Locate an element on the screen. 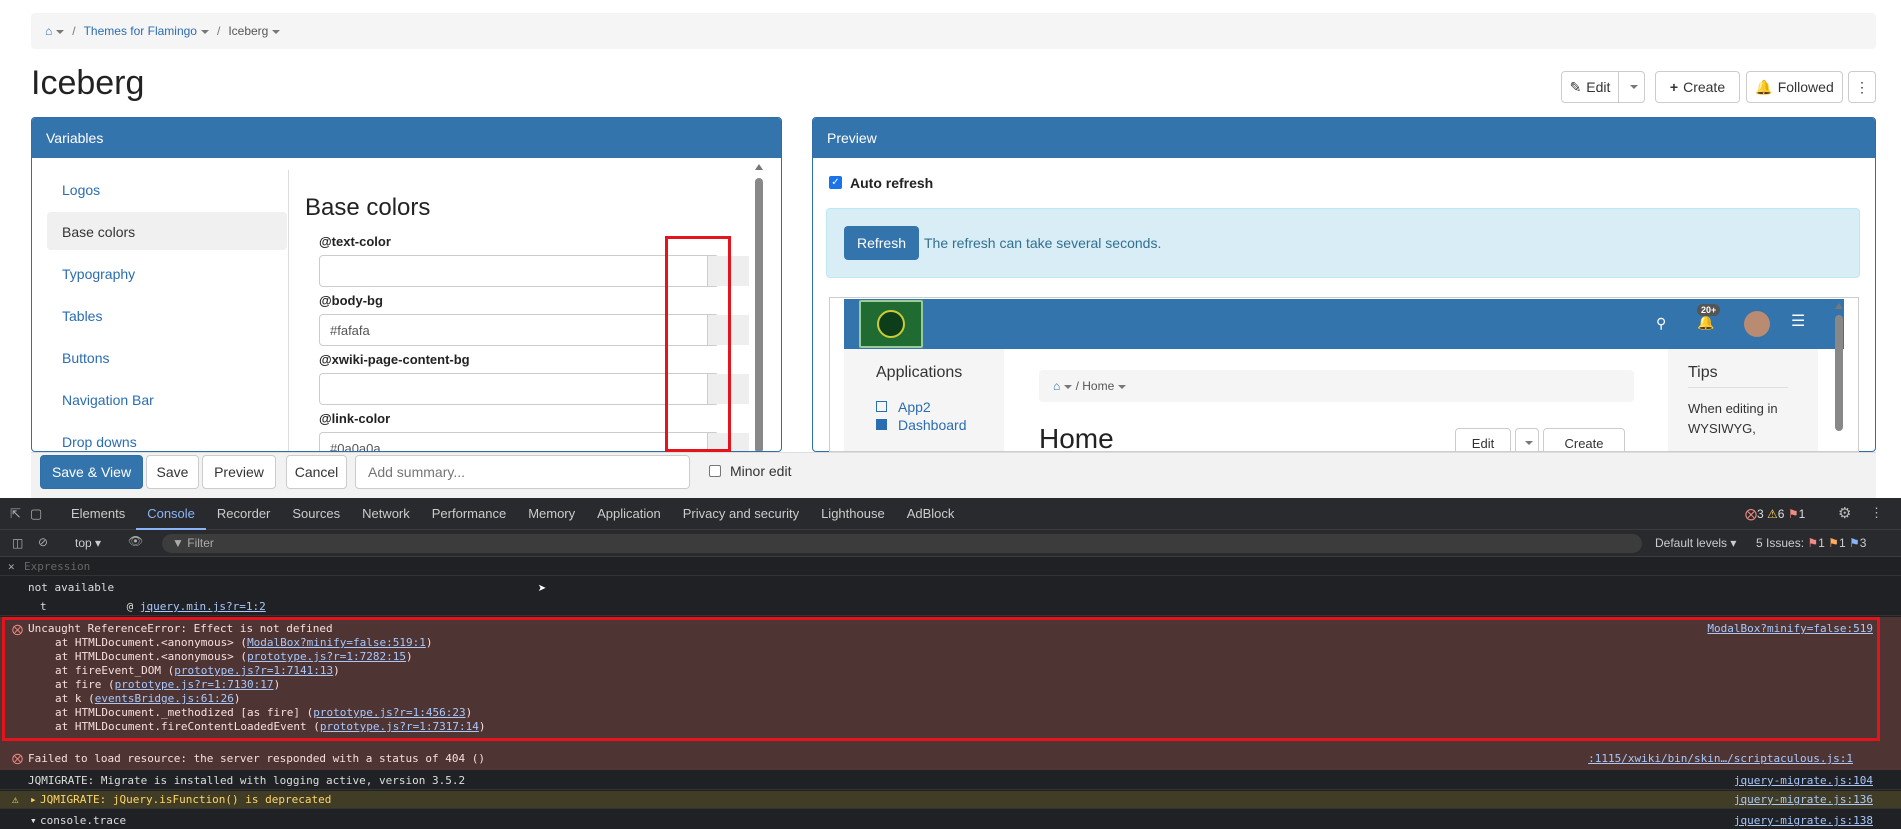 This screenshot has width=1901, height=829. avatar is located at coordinates (1757, 324).